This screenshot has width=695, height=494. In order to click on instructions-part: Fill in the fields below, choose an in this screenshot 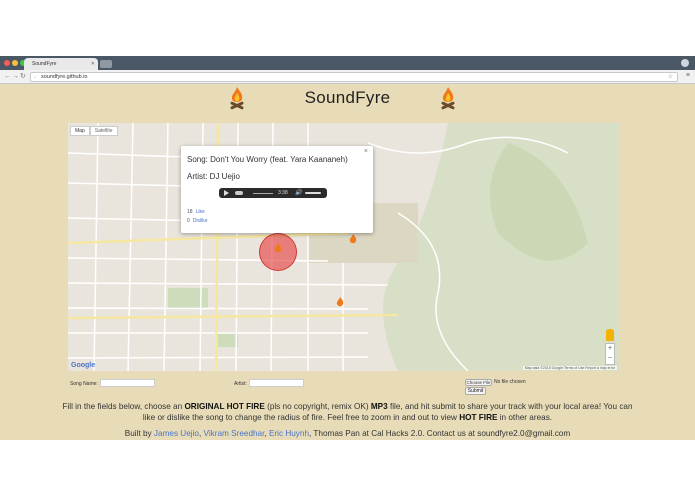, I will do `click(123, 406)`.